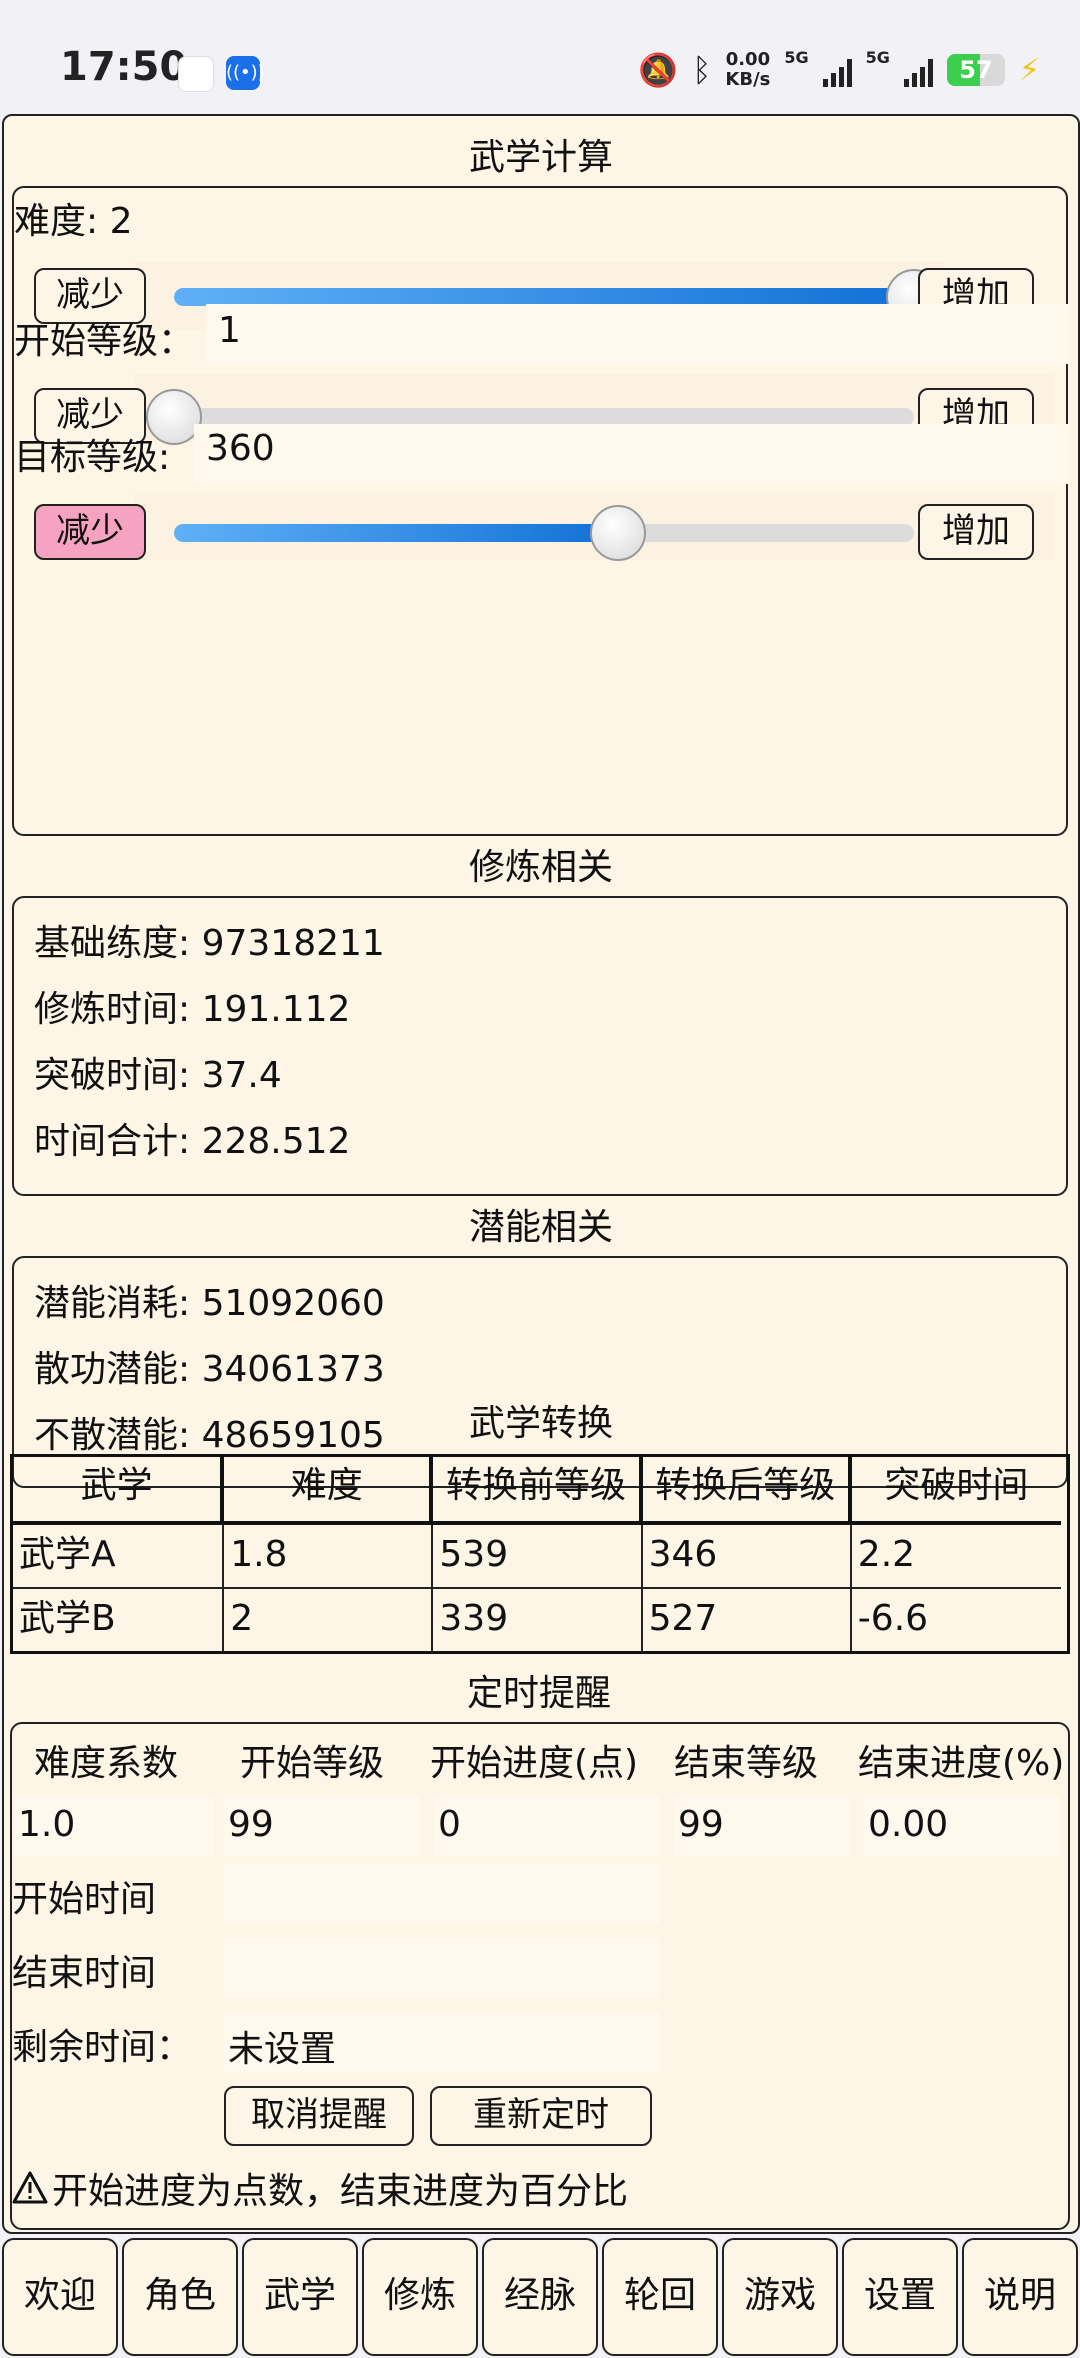  Describe the element at coordinates (30, 2187) in the screenshot. I see `warning-icon` at that location.